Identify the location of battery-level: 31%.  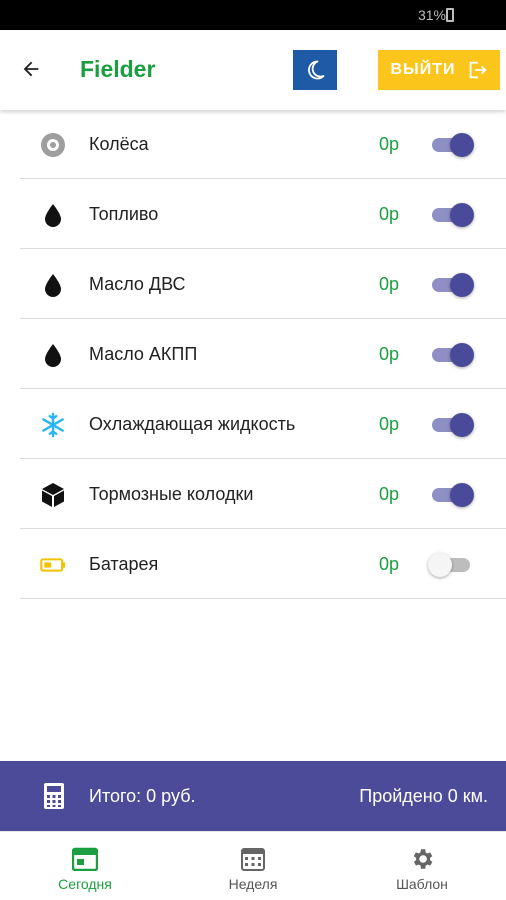
(431, 15).